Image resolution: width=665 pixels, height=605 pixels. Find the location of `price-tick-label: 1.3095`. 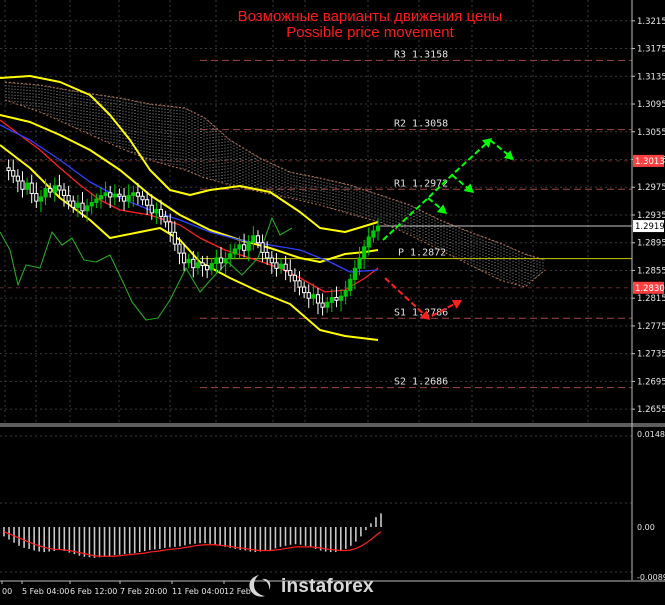

price-tick-label: 1.3095 is located at coordinates (651, 105).